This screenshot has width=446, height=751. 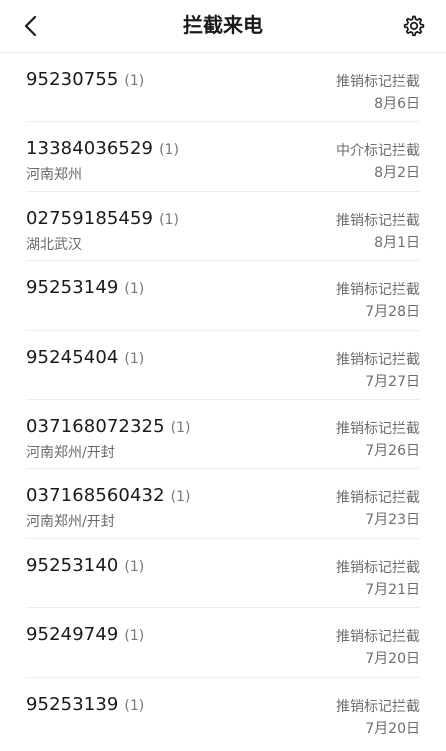 I want to click on call-date: 8月2日, so click(x=397, y=173).